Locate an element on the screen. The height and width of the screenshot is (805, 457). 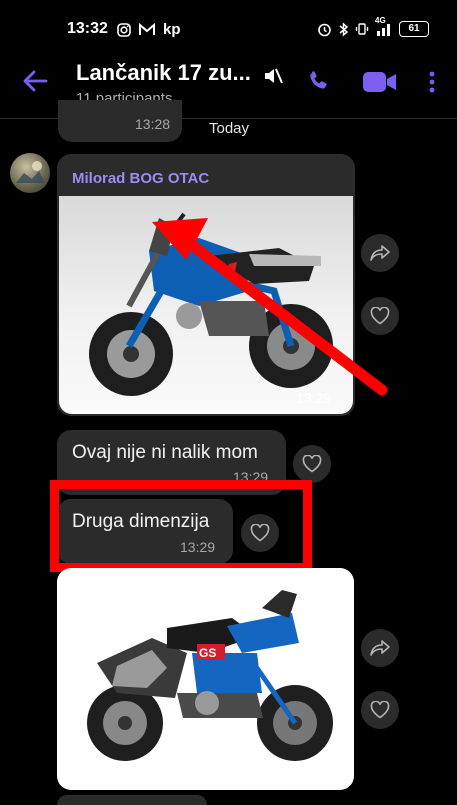
signal-icon: 4G is located at coordinates (384, 26).